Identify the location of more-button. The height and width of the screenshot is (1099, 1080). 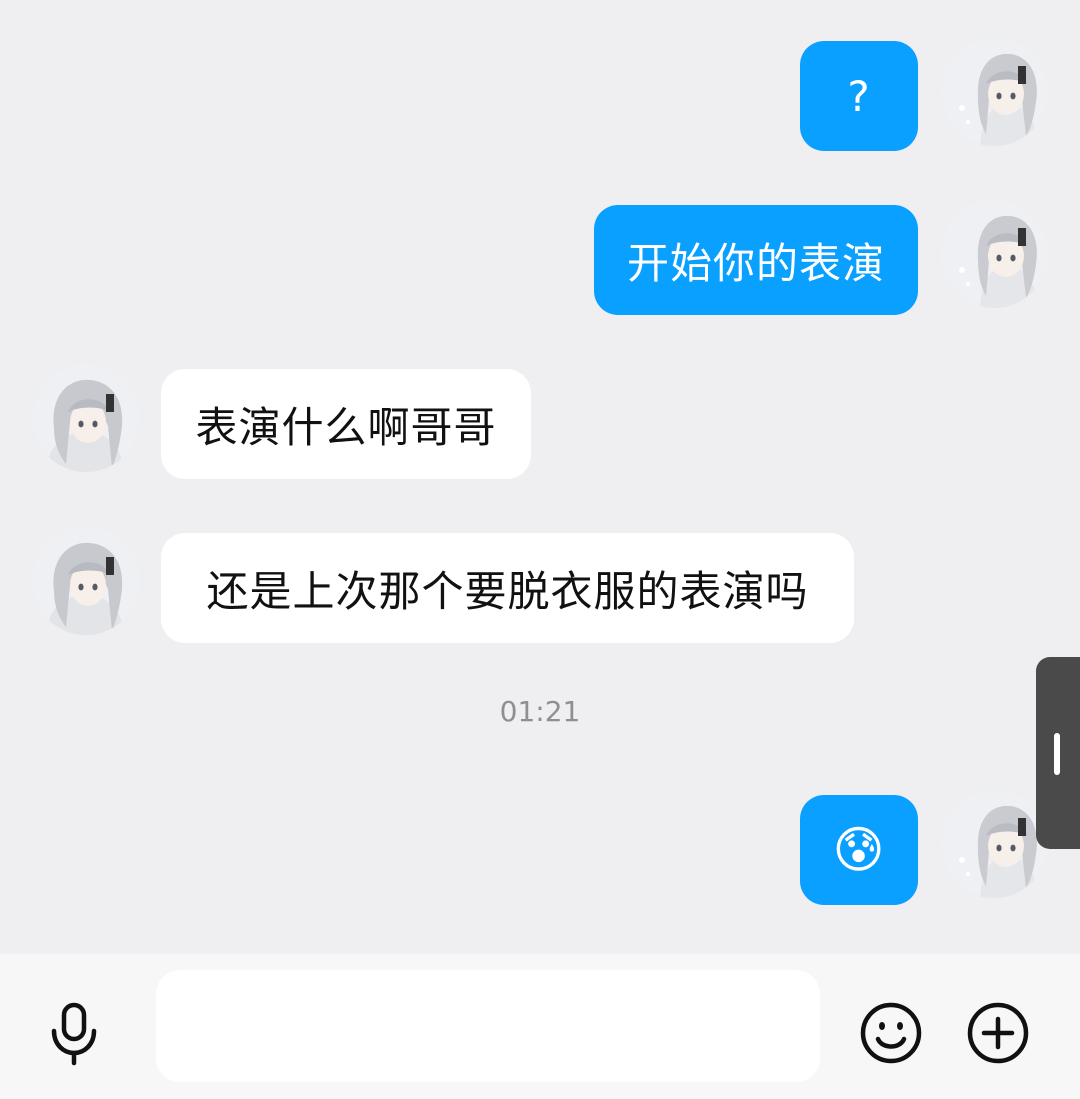
(998, 1033).